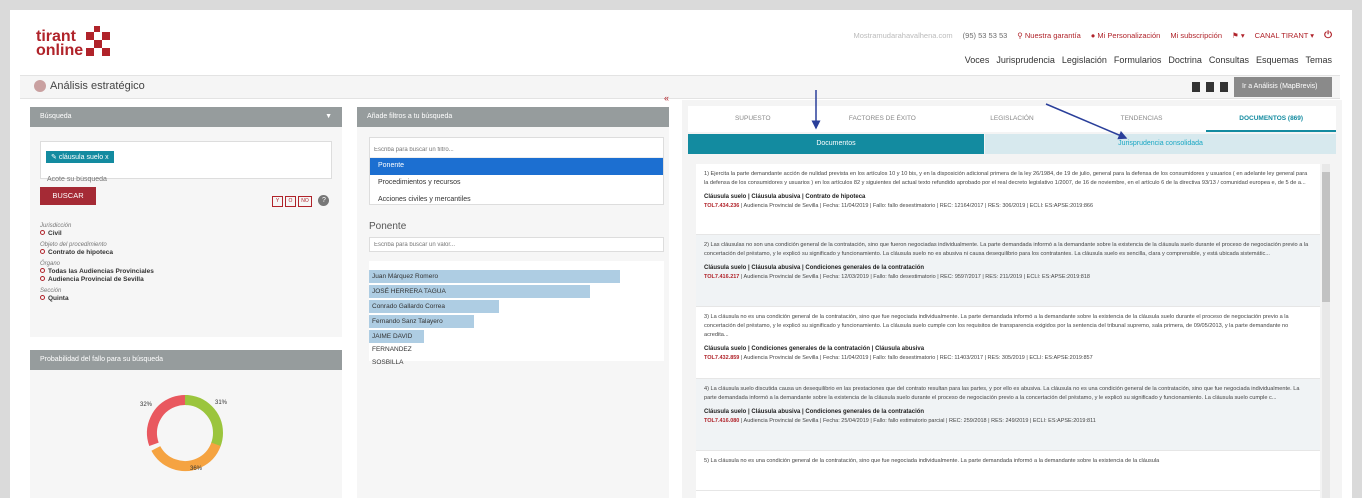 This screenshot has width=1362, height=498. Describe the element at coordinates (1012, 119) in the screenshot. I see `tab-legislacion: LEGISLACIÓN` at that location.